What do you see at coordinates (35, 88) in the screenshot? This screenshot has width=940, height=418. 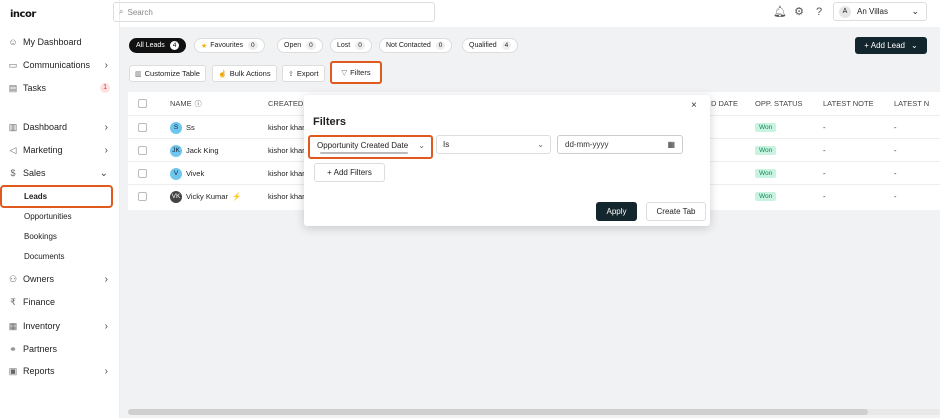 I see `sidebar-item-label: Tasks` at bounding box center [35, 88].